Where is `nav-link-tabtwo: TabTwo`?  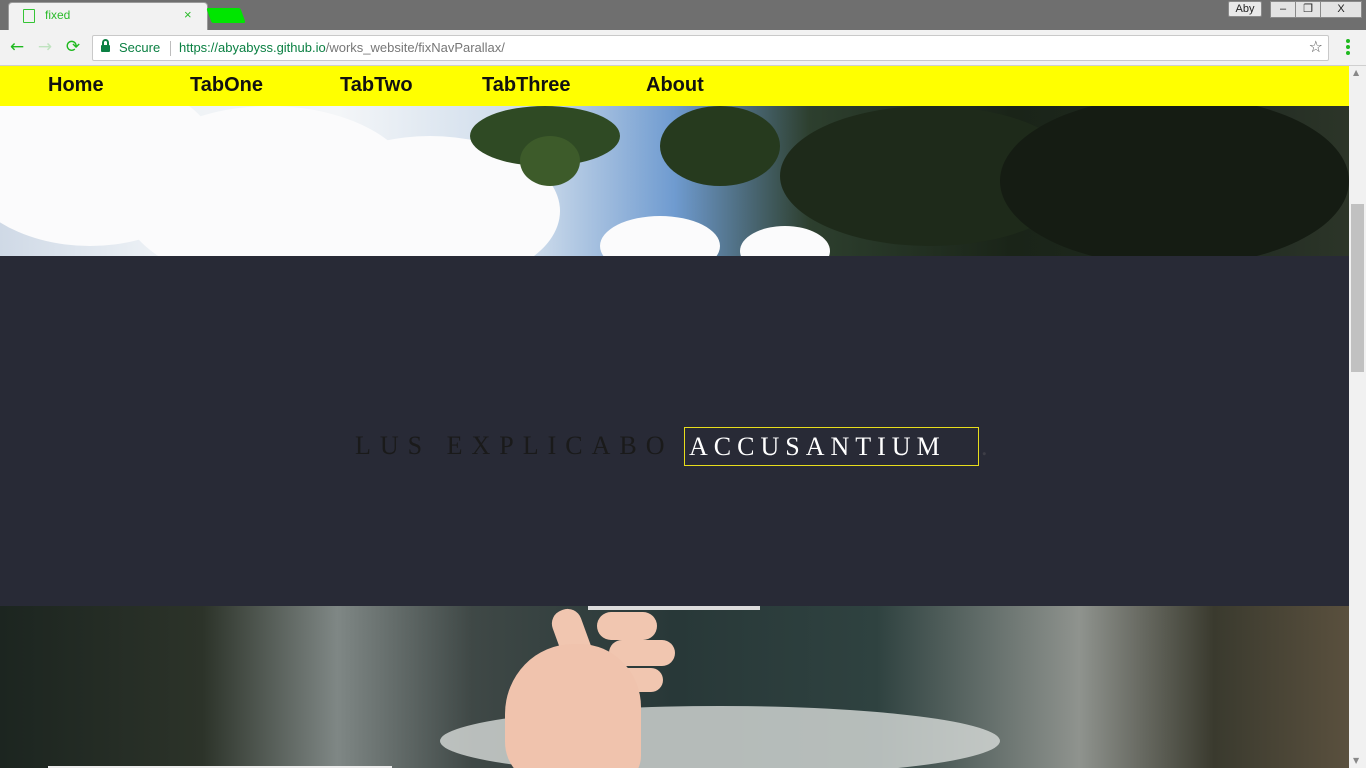 nav-link-tabtwo: TabTwo is located at coordinates (376, 85).